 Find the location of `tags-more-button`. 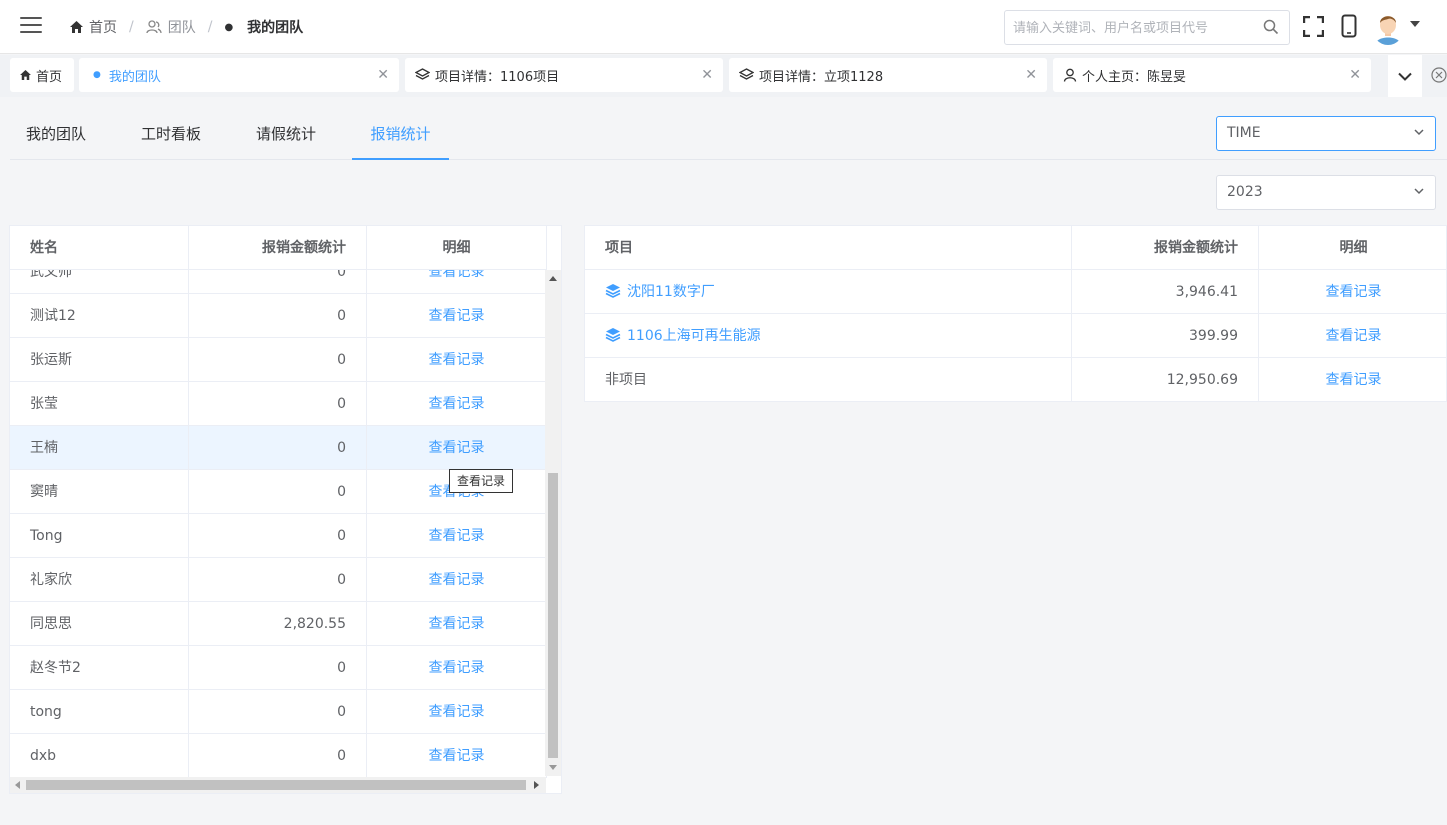

tags-more-button is located at coordinates (1405, 76).